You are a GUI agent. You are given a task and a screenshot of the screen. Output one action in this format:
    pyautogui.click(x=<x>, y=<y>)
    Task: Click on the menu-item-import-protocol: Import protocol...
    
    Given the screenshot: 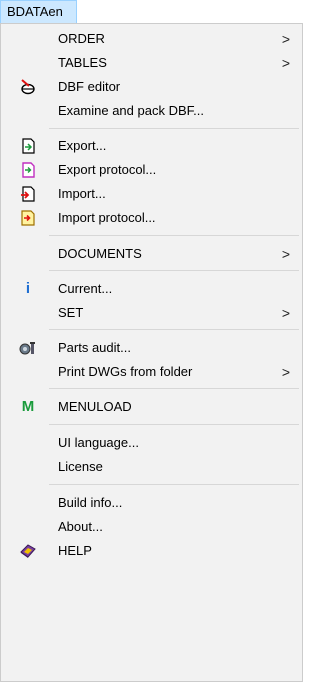 What is the action you would take?
    pyautogui.click(x=151, y=218)
    